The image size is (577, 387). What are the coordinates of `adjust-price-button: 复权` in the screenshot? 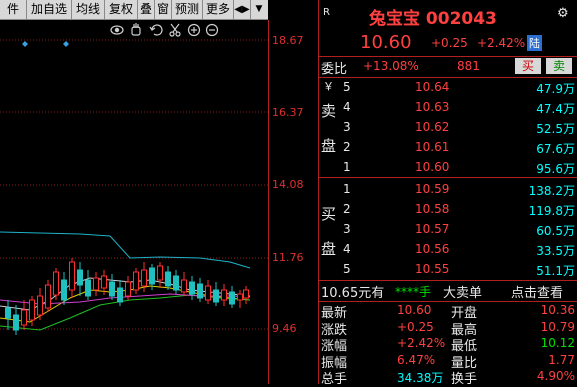 It's located at (121, 9).